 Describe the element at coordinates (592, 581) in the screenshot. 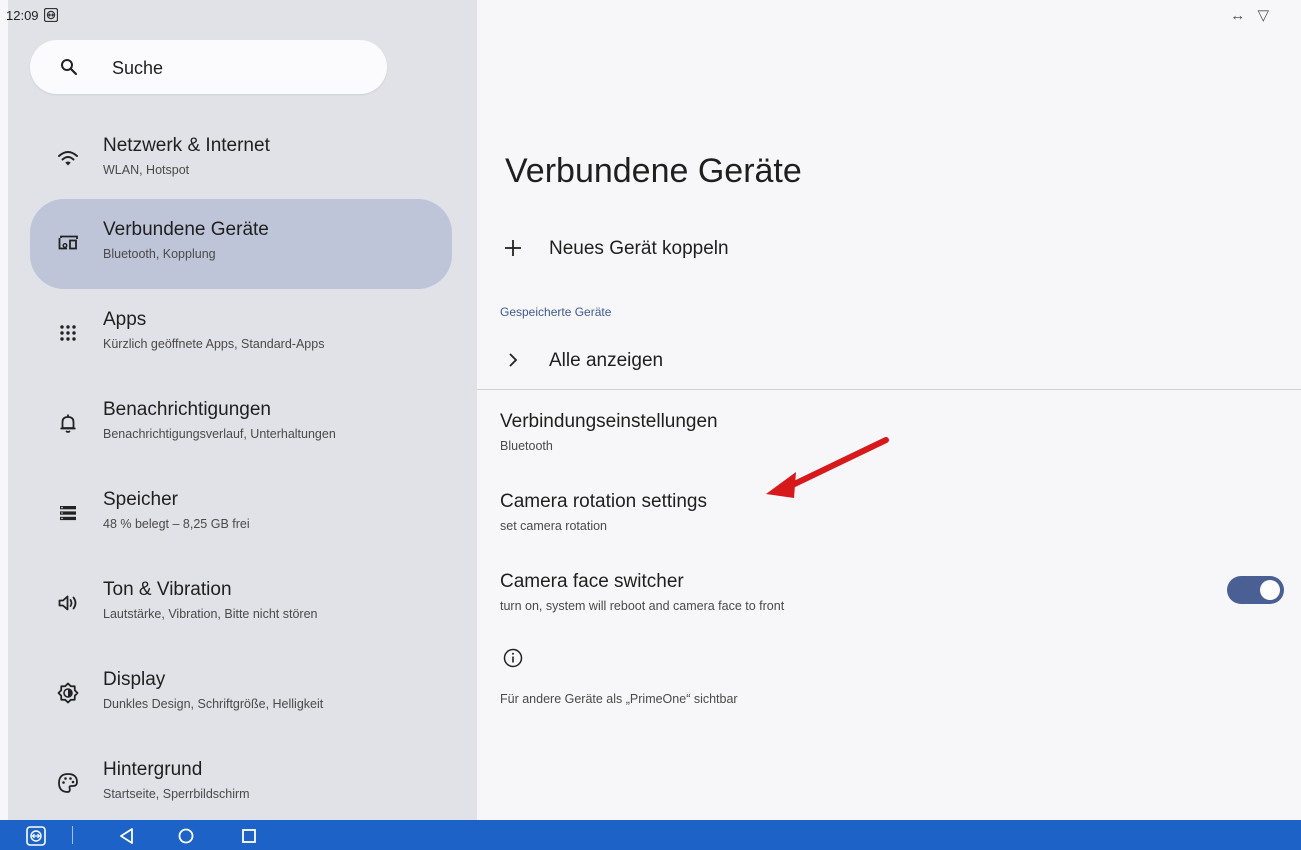

I see `pref-title: Camera face switcher` at that location.